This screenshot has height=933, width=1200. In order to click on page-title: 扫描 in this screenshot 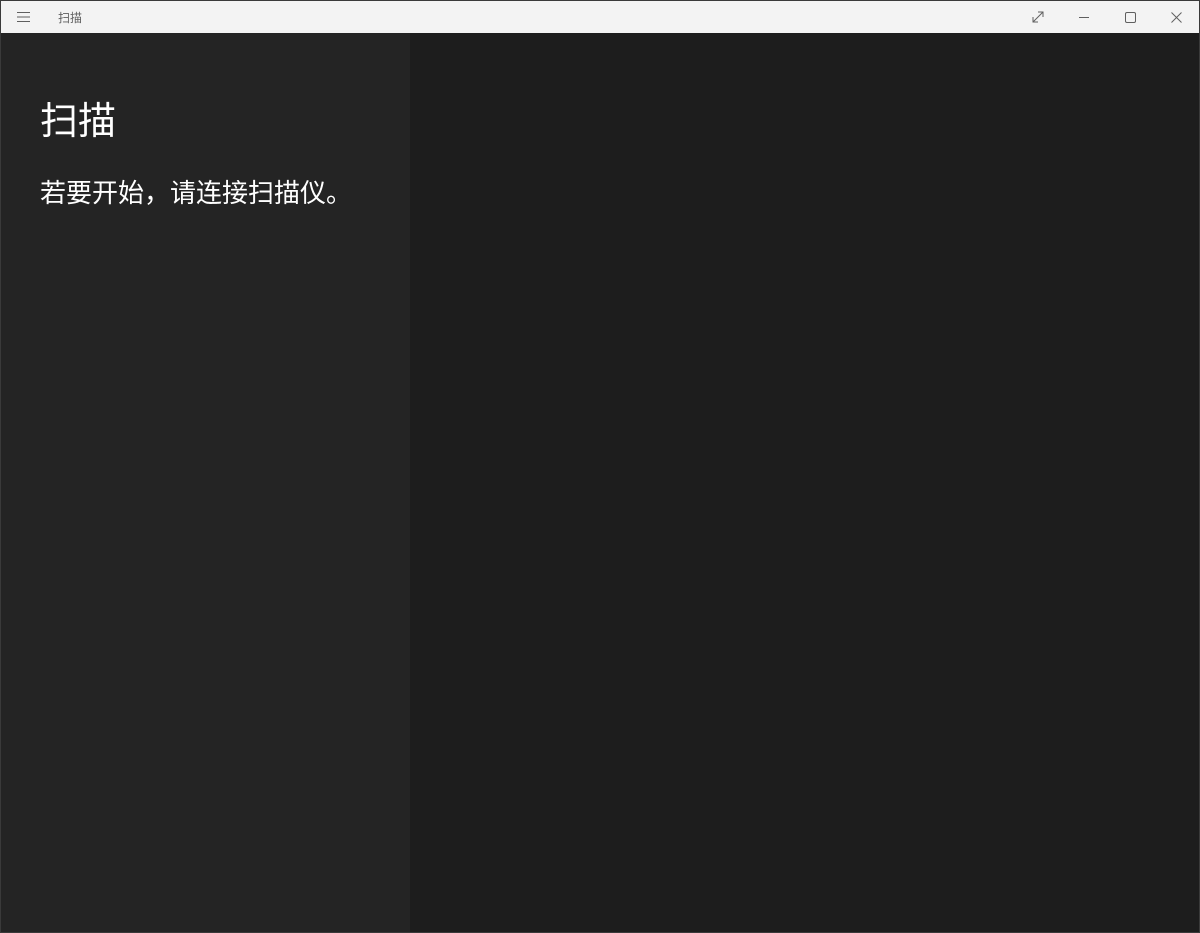, I will do `click(78, 121)`.